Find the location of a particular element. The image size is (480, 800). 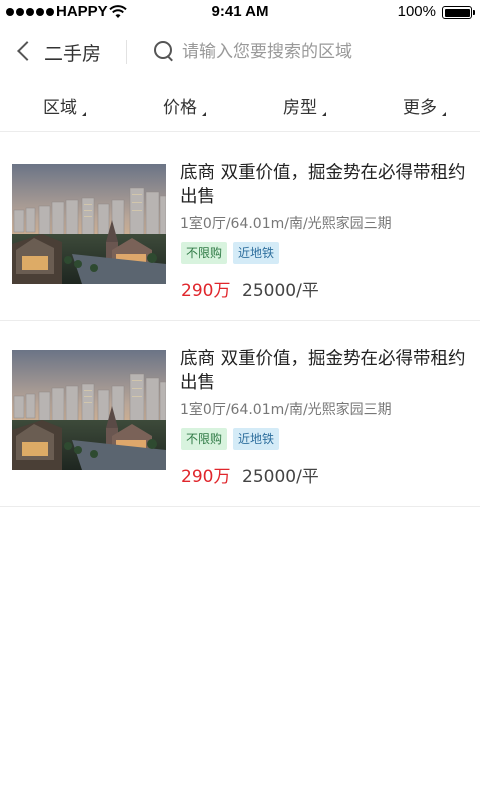

filter-layout-label: 房型 is located at coordinates (300, 108).